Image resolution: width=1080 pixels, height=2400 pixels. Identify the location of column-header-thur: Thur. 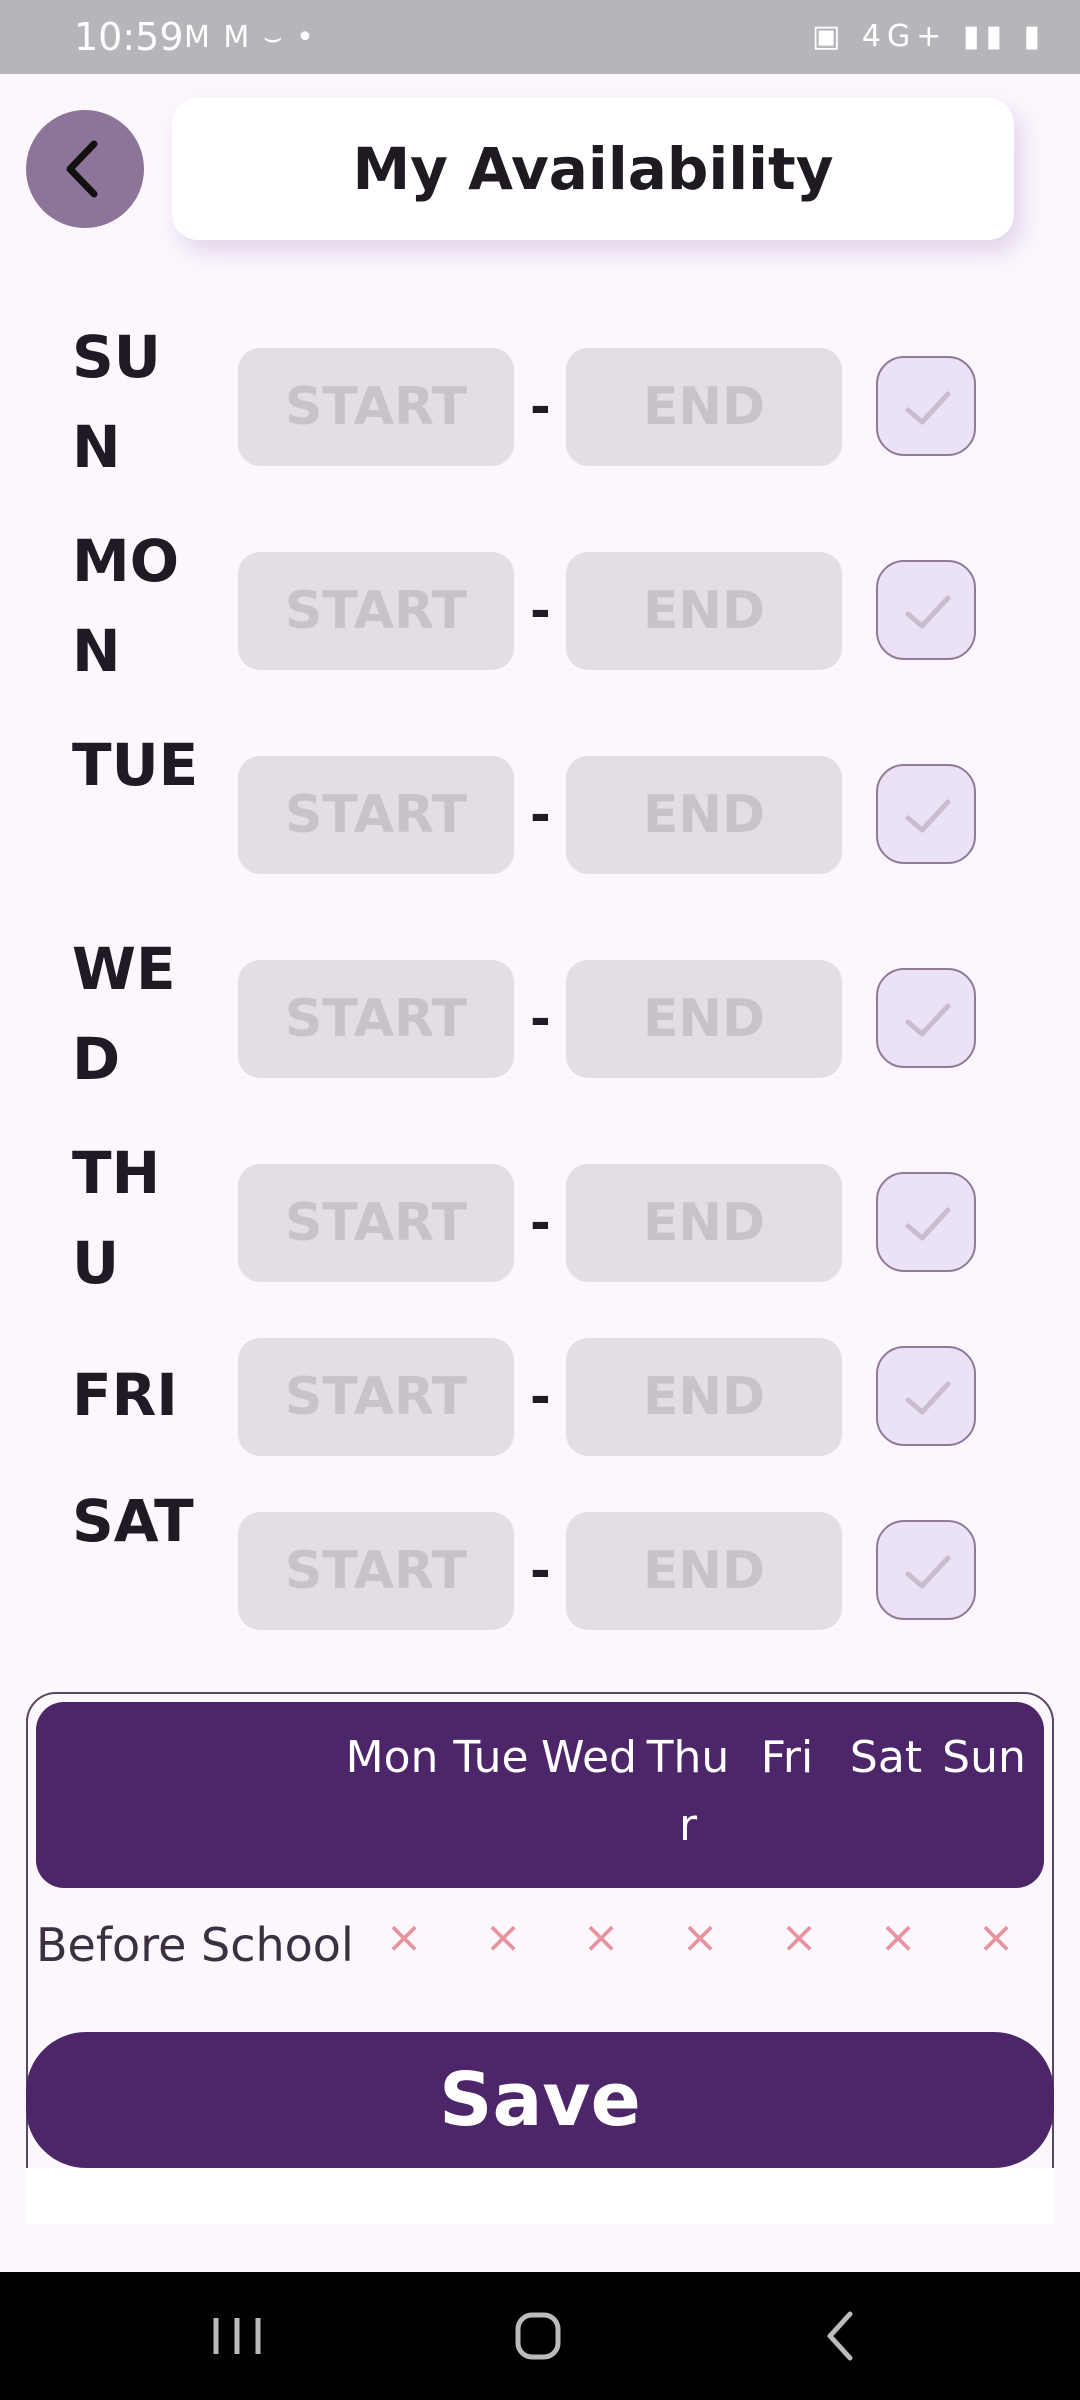
(688, 1791).